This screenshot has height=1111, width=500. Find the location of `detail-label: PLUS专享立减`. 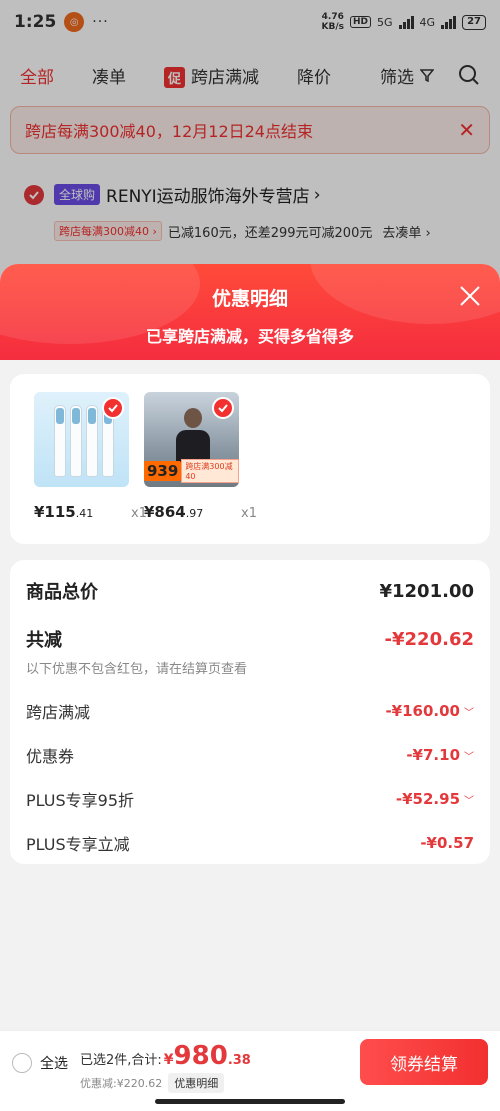

detail-label: PLUS专享立减 is located at coordinates (78, 844).